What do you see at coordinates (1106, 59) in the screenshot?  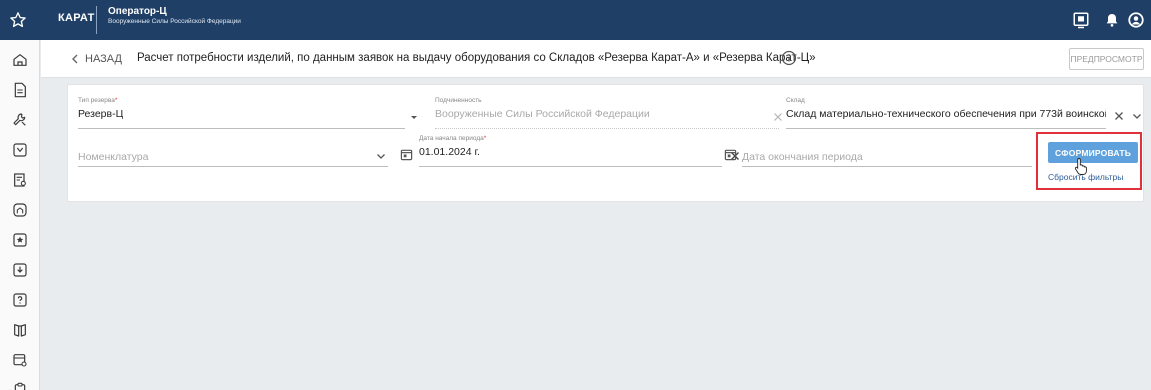 I see `preview-button: ПРЕДПРОСМОТР` at bounding box center [1106, 59].